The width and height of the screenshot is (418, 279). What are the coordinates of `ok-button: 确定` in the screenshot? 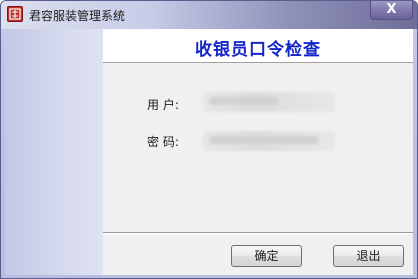 It's located at (266, 256).